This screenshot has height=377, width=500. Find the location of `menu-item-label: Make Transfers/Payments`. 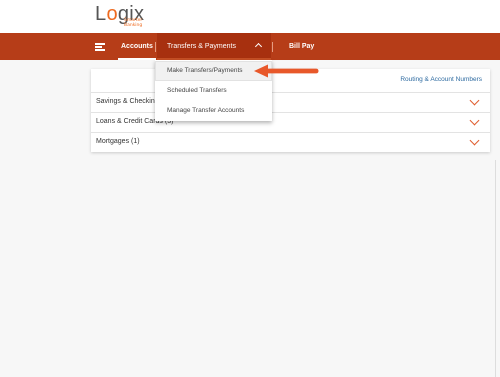

menu-item-label: Make Transfers/Payments is located at coordinates (205, 70).